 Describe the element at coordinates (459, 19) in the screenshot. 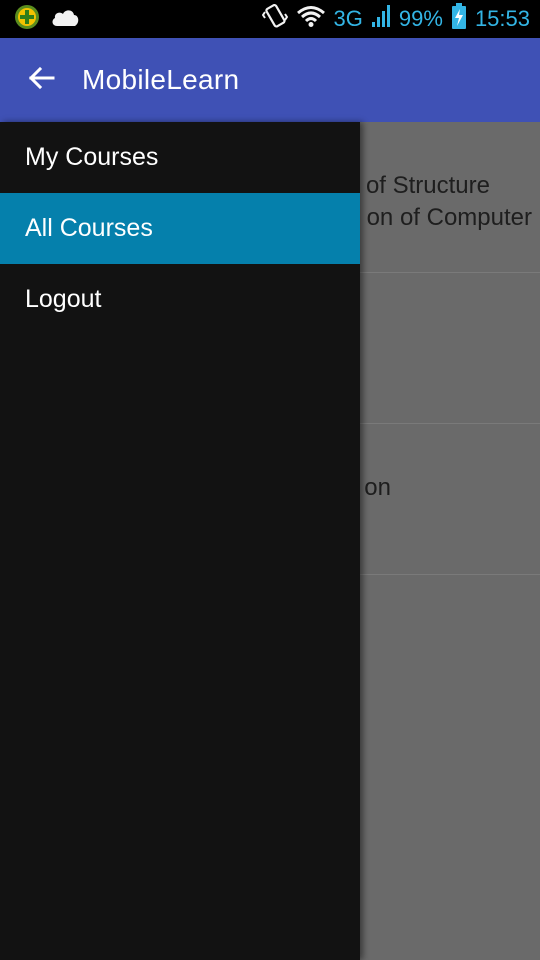

I see `battery-charging-icon` at that location.